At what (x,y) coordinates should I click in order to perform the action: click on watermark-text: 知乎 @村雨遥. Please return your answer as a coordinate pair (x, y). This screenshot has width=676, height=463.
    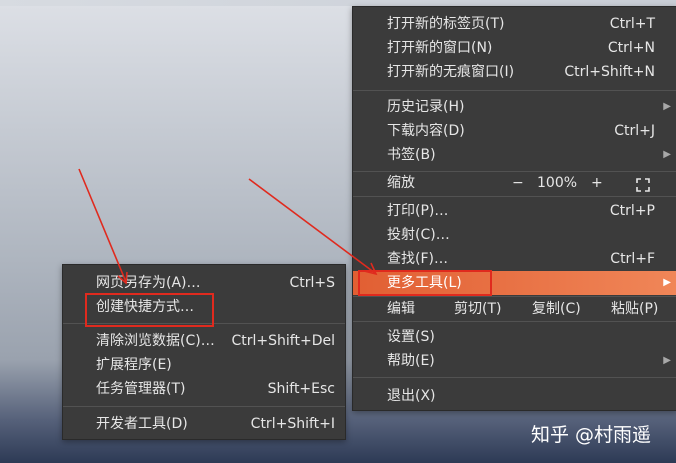
    Looking at the image, I should click on (591, 435).